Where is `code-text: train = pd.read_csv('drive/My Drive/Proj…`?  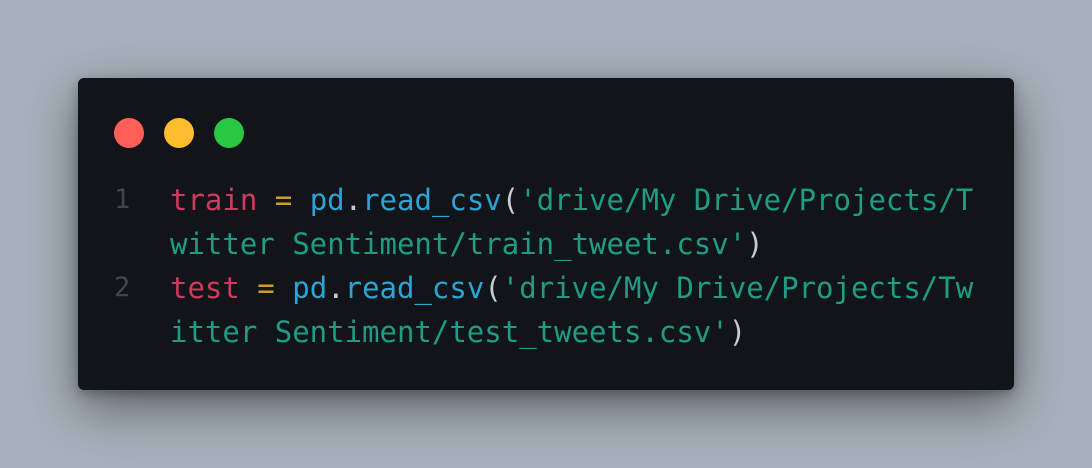 code-text: train = pd.read_csv('drive/My Drive/Proj… is located at coordinates (576, 222).